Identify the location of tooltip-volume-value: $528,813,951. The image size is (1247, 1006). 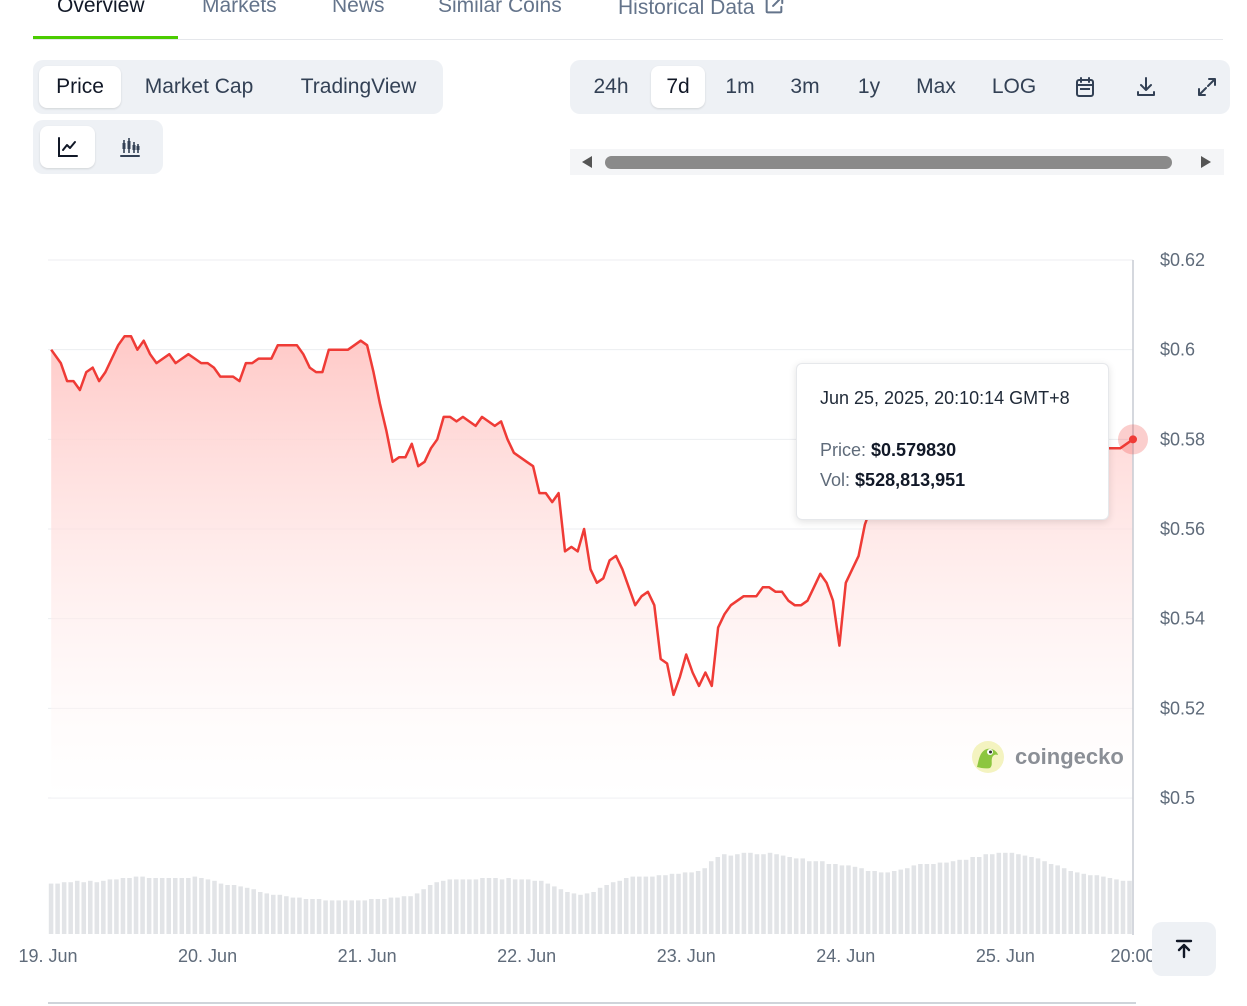
(910, 480).